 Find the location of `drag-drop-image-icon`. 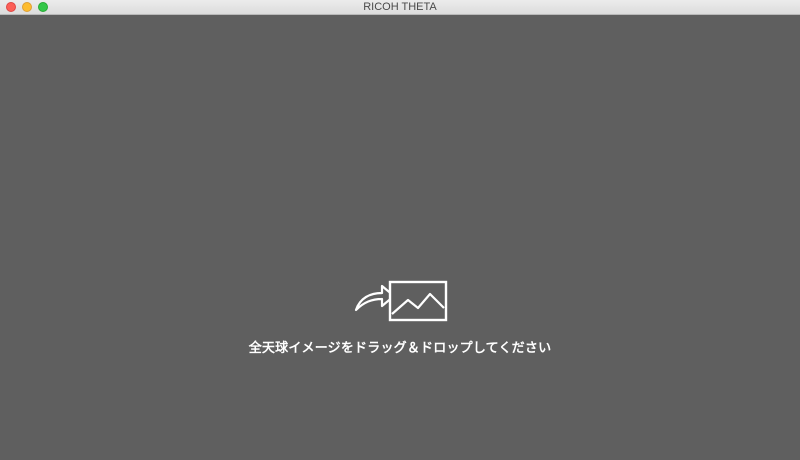

drag-drop-image-icon is located at coordinates (401, 301).